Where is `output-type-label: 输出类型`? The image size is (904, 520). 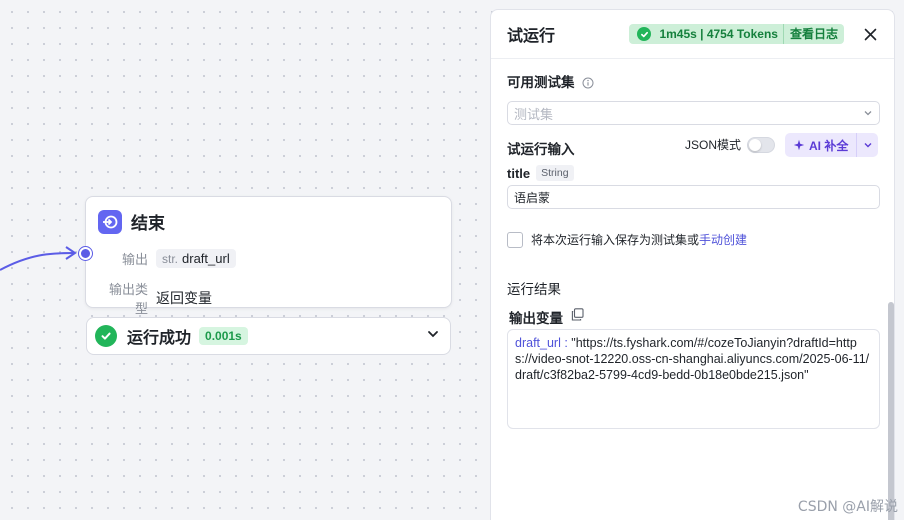
output-type-label: 输出类型 is located at coordinates (128, 299).